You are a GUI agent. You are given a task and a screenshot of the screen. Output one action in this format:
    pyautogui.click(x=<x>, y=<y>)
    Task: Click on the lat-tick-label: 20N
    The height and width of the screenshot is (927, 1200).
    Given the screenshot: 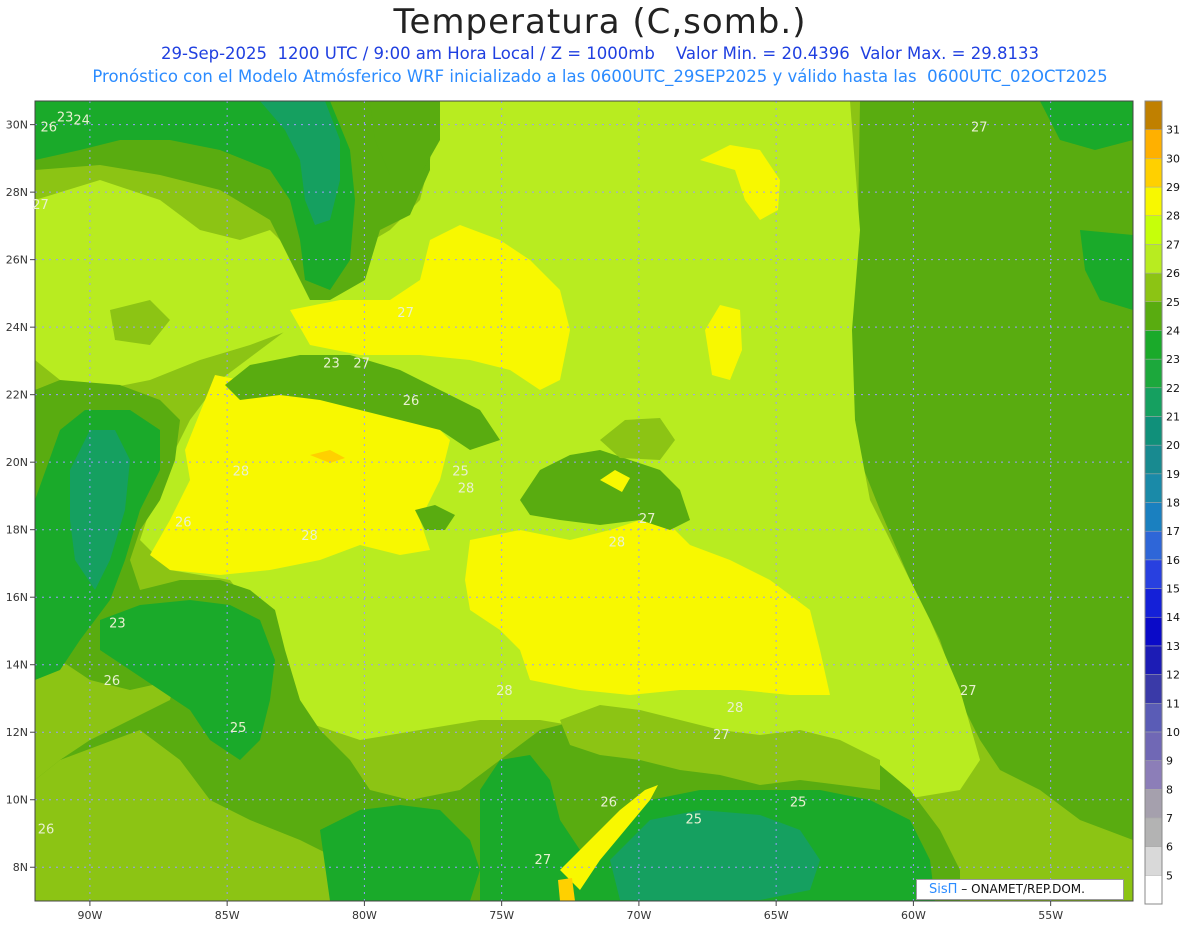 What is the action you would take?
    pyautogui.click(x=17, y=462)
    